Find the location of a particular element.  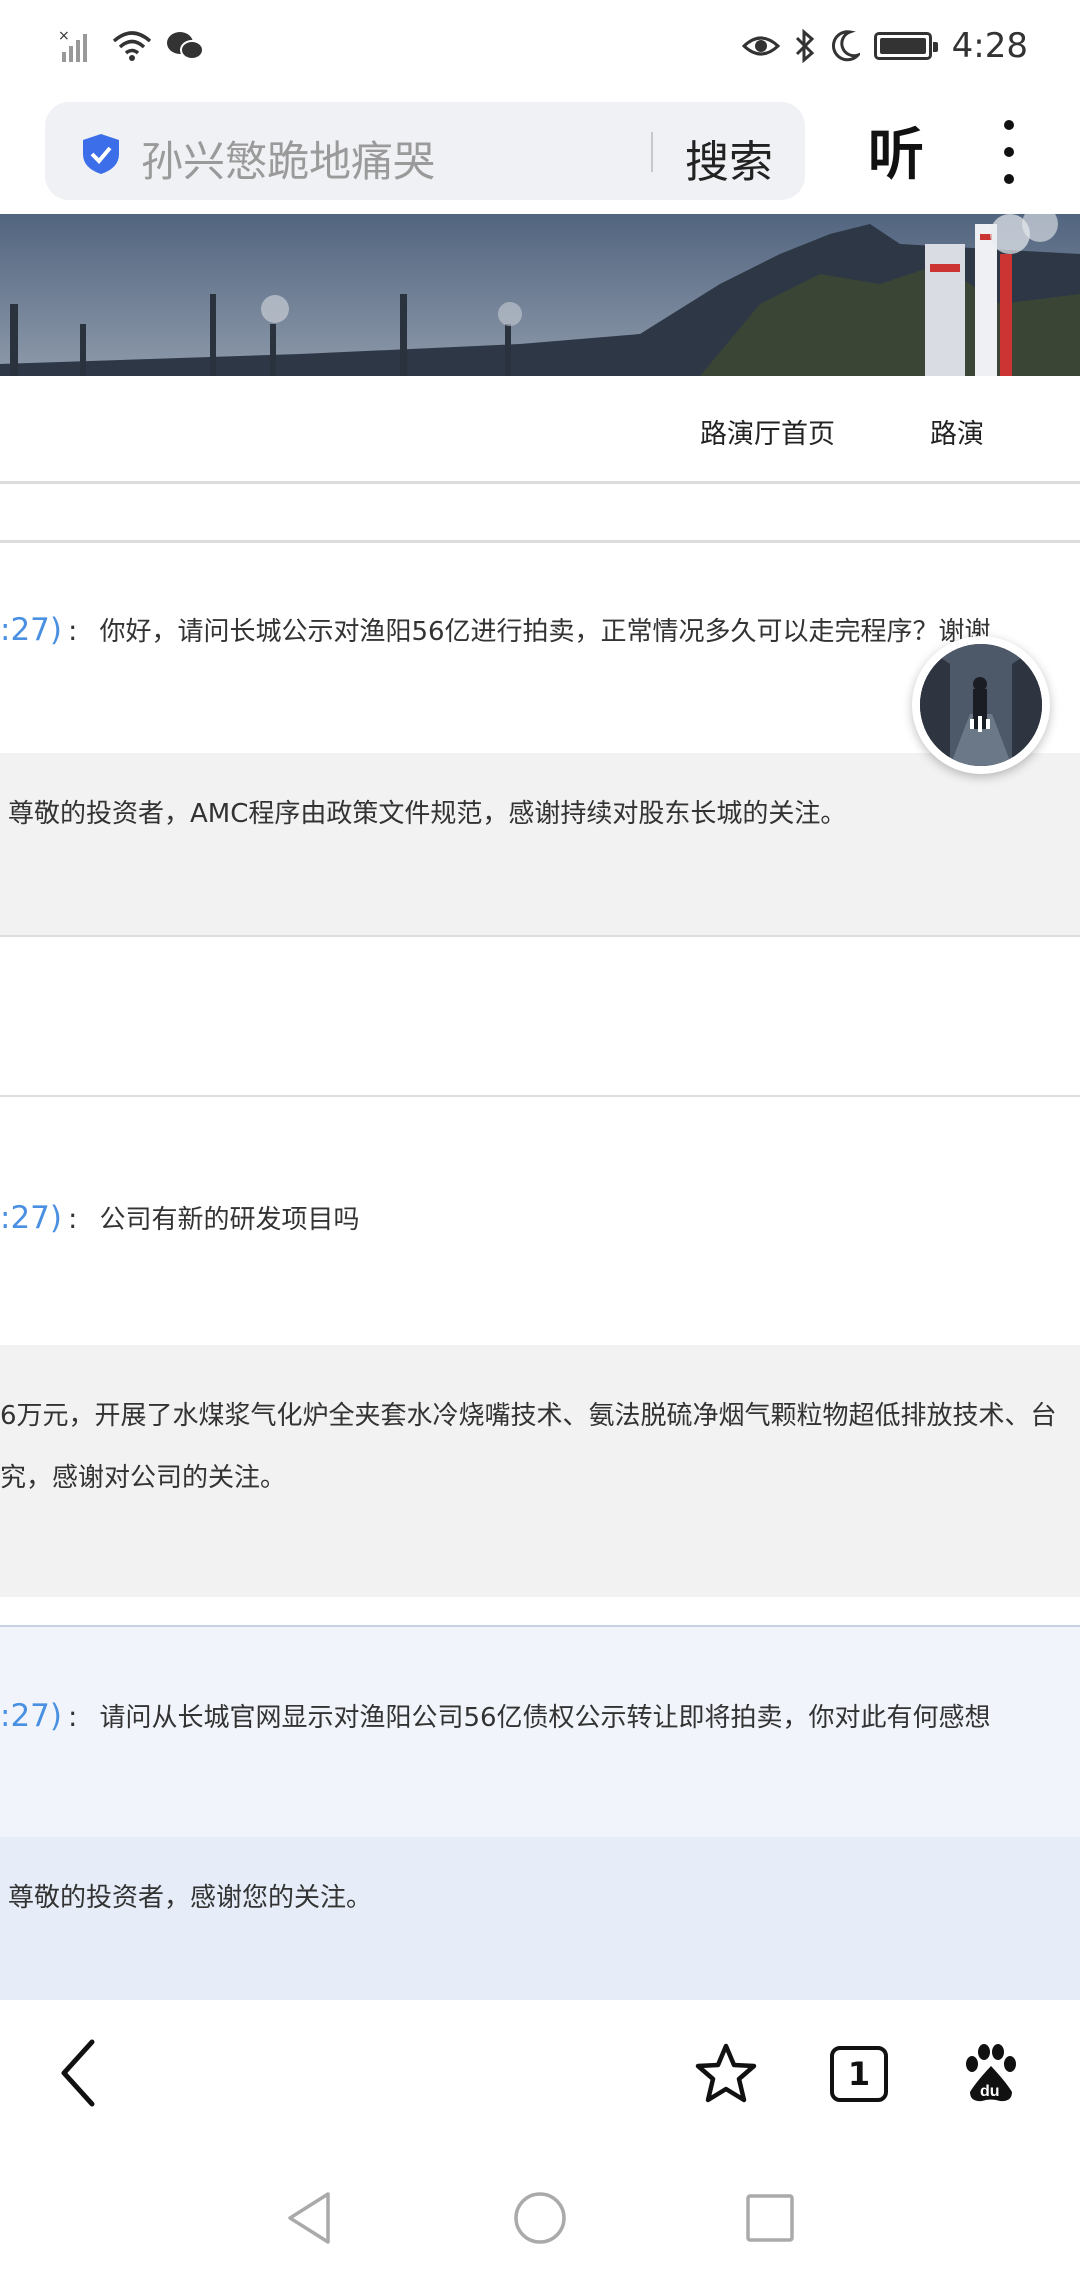

system-home-icon is located at coordinates (540, 2218).